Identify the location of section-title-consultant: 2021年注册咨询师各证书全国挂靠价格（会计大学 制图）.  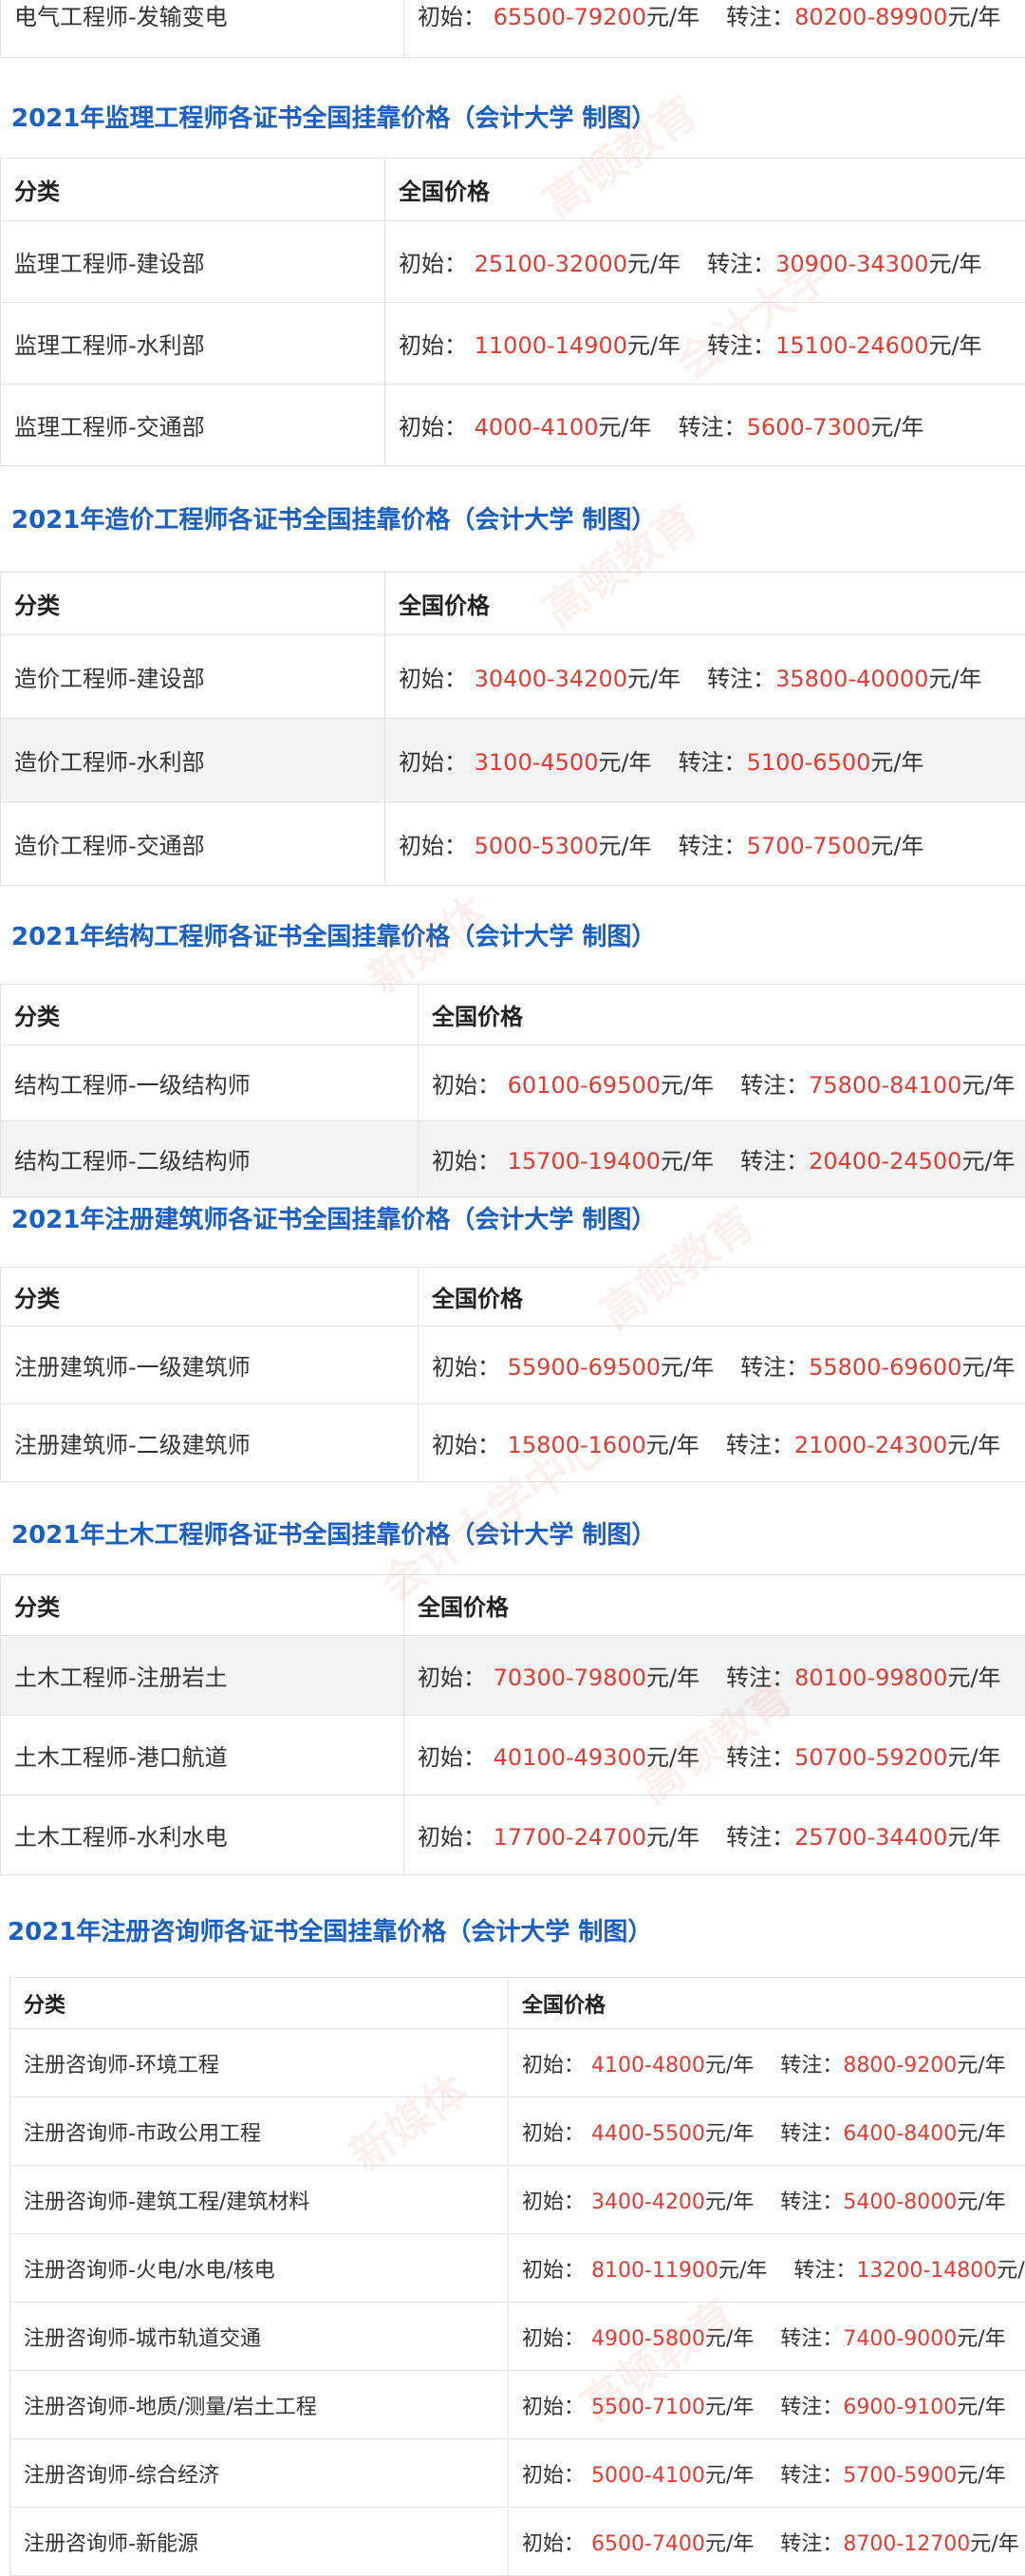
(330, 1929).